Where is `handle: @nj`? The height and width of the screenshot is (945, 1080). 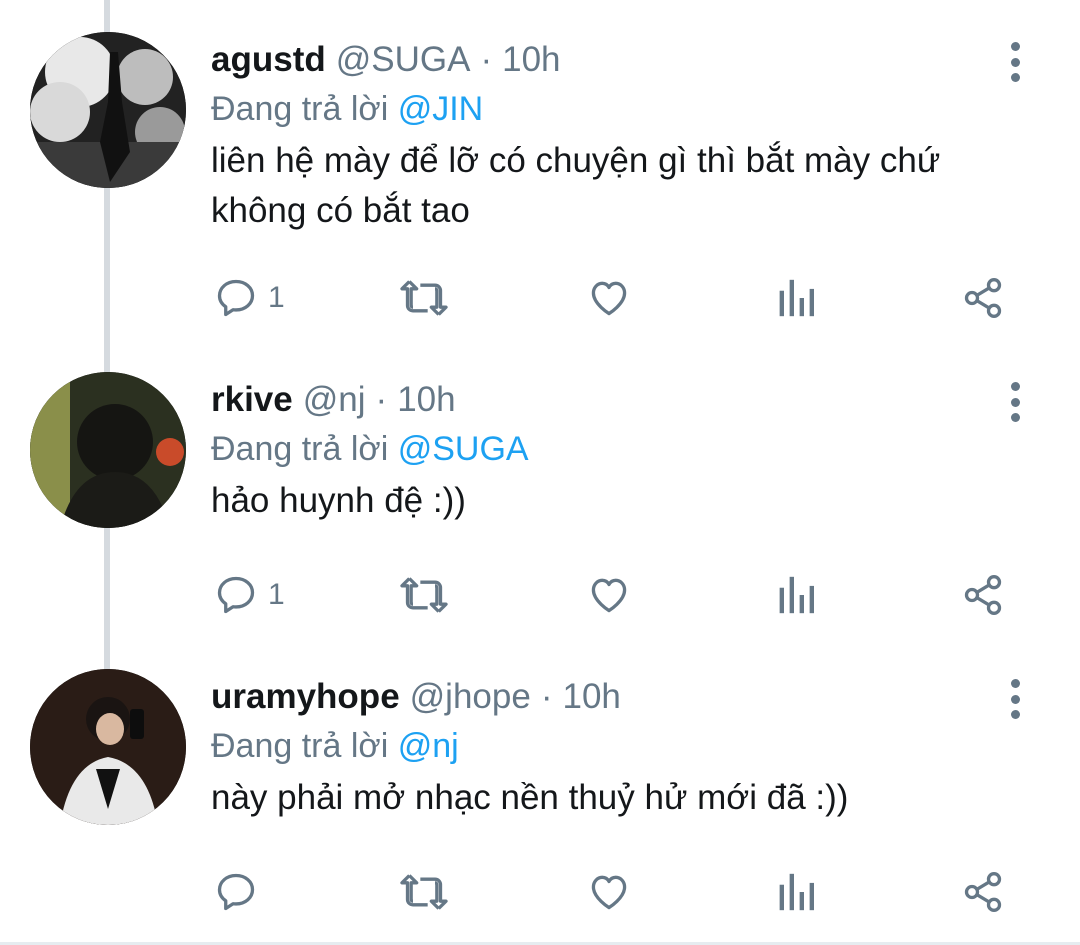 handle: @nj is located at coordinates (334, 400).